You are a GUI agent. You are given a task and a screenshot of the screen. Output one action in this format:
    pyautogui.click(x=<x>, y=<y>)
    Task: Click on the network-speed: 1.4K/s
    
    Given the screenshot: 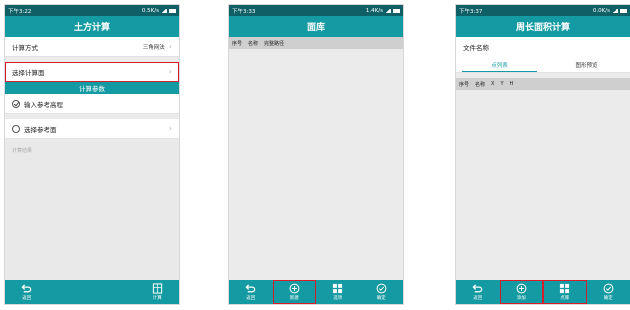 What is the action you would take?
    pyautogui.click(x=374, y=10)
    